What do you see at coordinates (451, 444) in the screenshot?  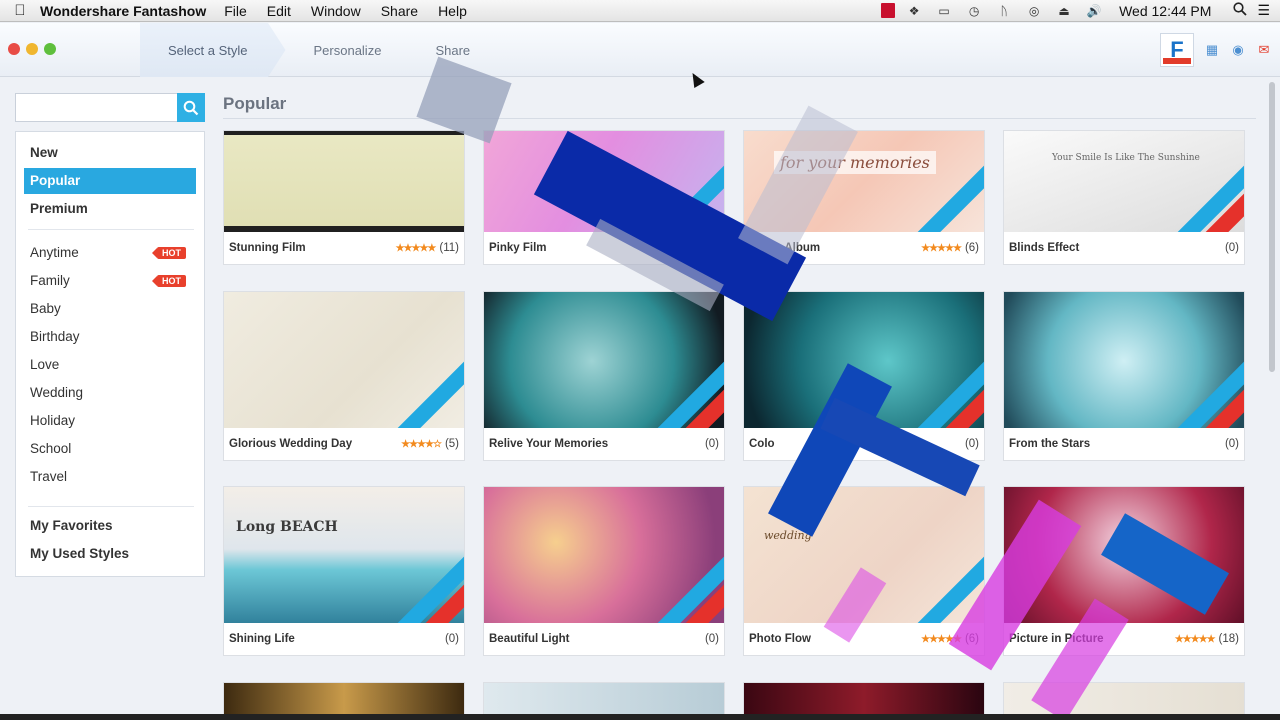 I see `rating-count: (5)` at bounding box center [451, 444].